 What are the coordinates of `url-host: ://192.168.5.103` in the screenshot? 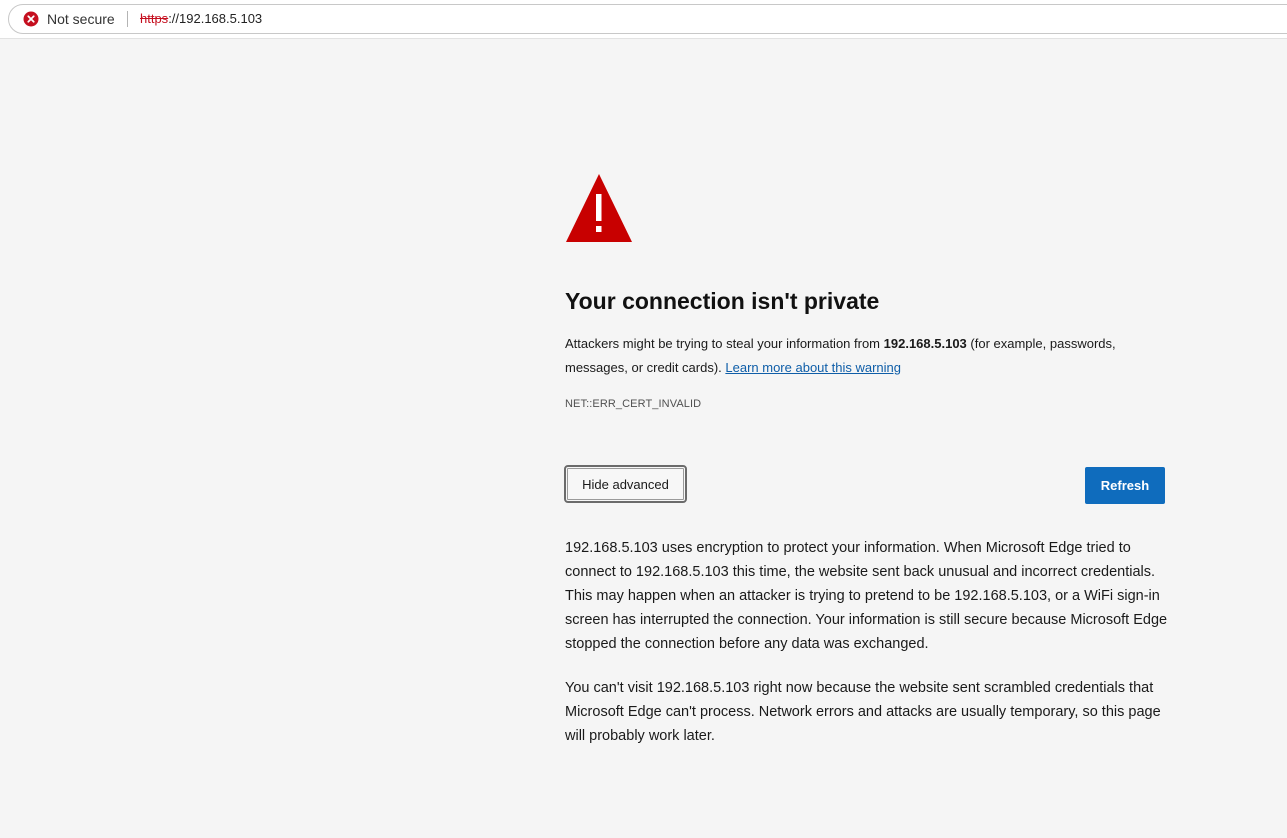 It's located at (215, 18).